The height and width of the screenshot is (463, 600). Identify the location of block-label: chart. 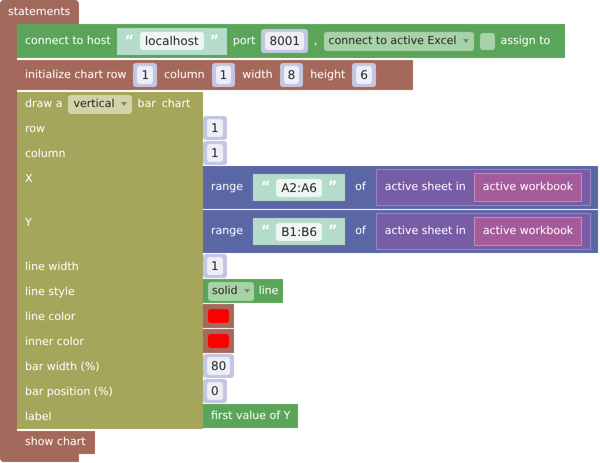
(176, 104).